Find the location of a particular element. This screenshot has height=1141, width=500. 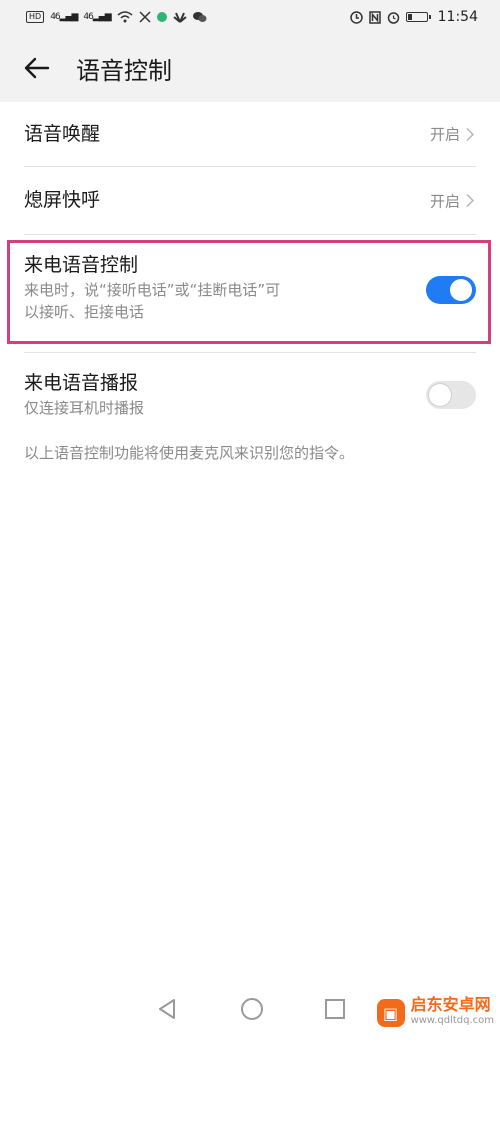

signal-icon-2: 46▂▄▆ is located at coordinates (97, 17).